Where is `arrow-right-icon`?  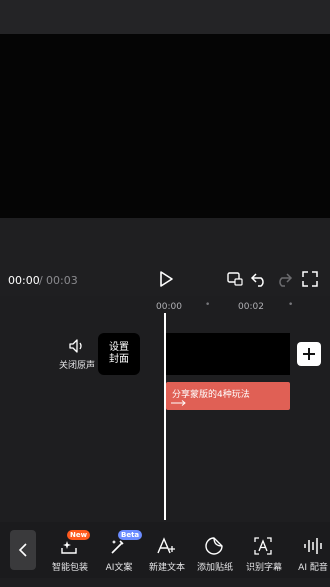
arrow-right-icon is located at coordinates (178, 403).